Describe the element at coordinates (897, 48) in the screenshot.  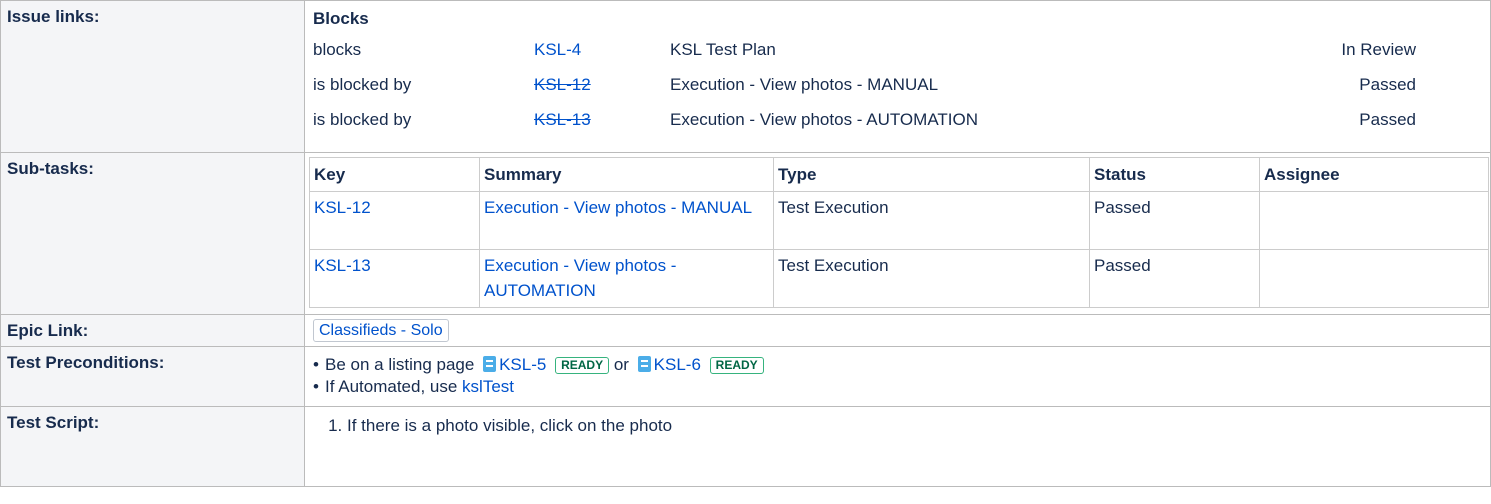
I see `issue-link-row: blocks KSL-4 KSL Test Plan In Review` at that location.